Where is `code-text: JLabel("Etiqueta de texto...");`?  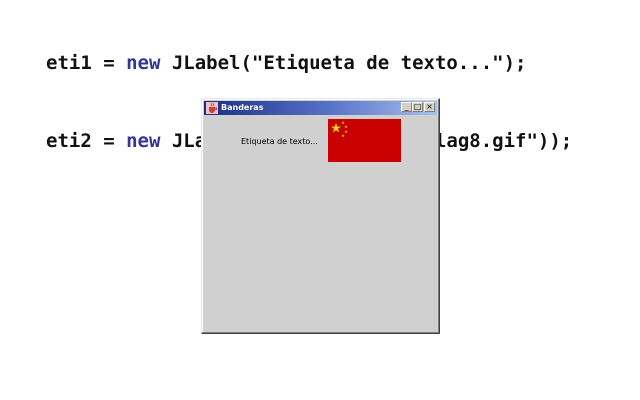
code-text: JLabel("Etiqueta de texto..."); is located at coordinates (343, 63).